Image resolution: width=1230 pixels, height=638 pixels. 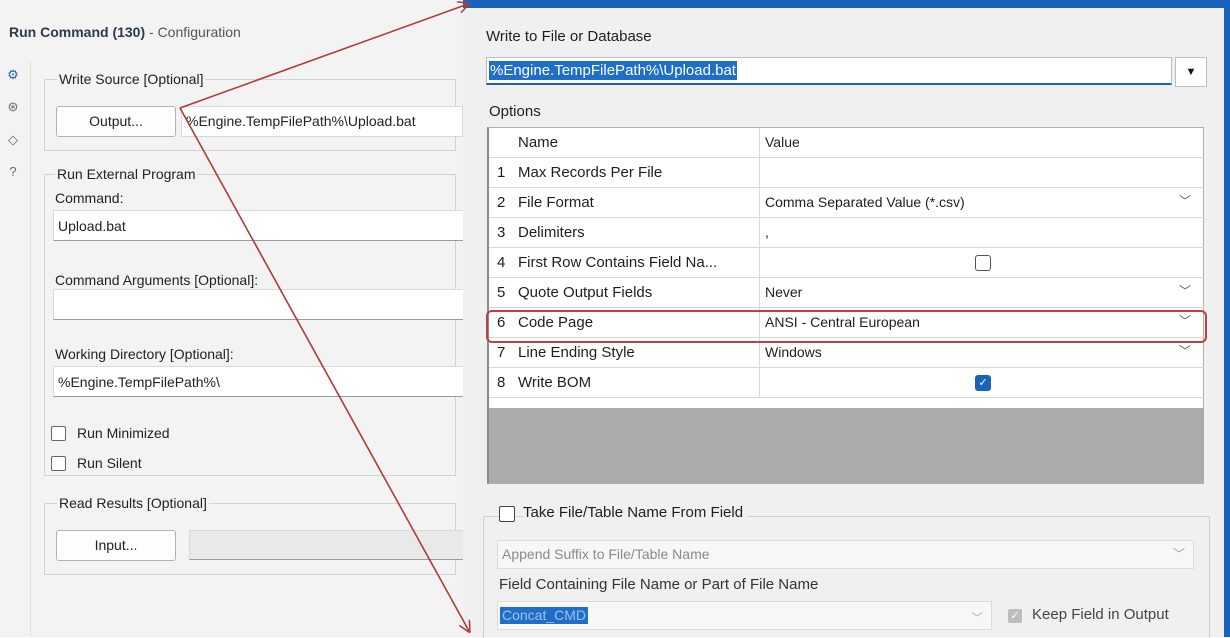 What do you see at coordinates (635, 512) in the screenshot?
I see `take-file-label: Take File/Table Name From Field` at bounding box center [635, 512].